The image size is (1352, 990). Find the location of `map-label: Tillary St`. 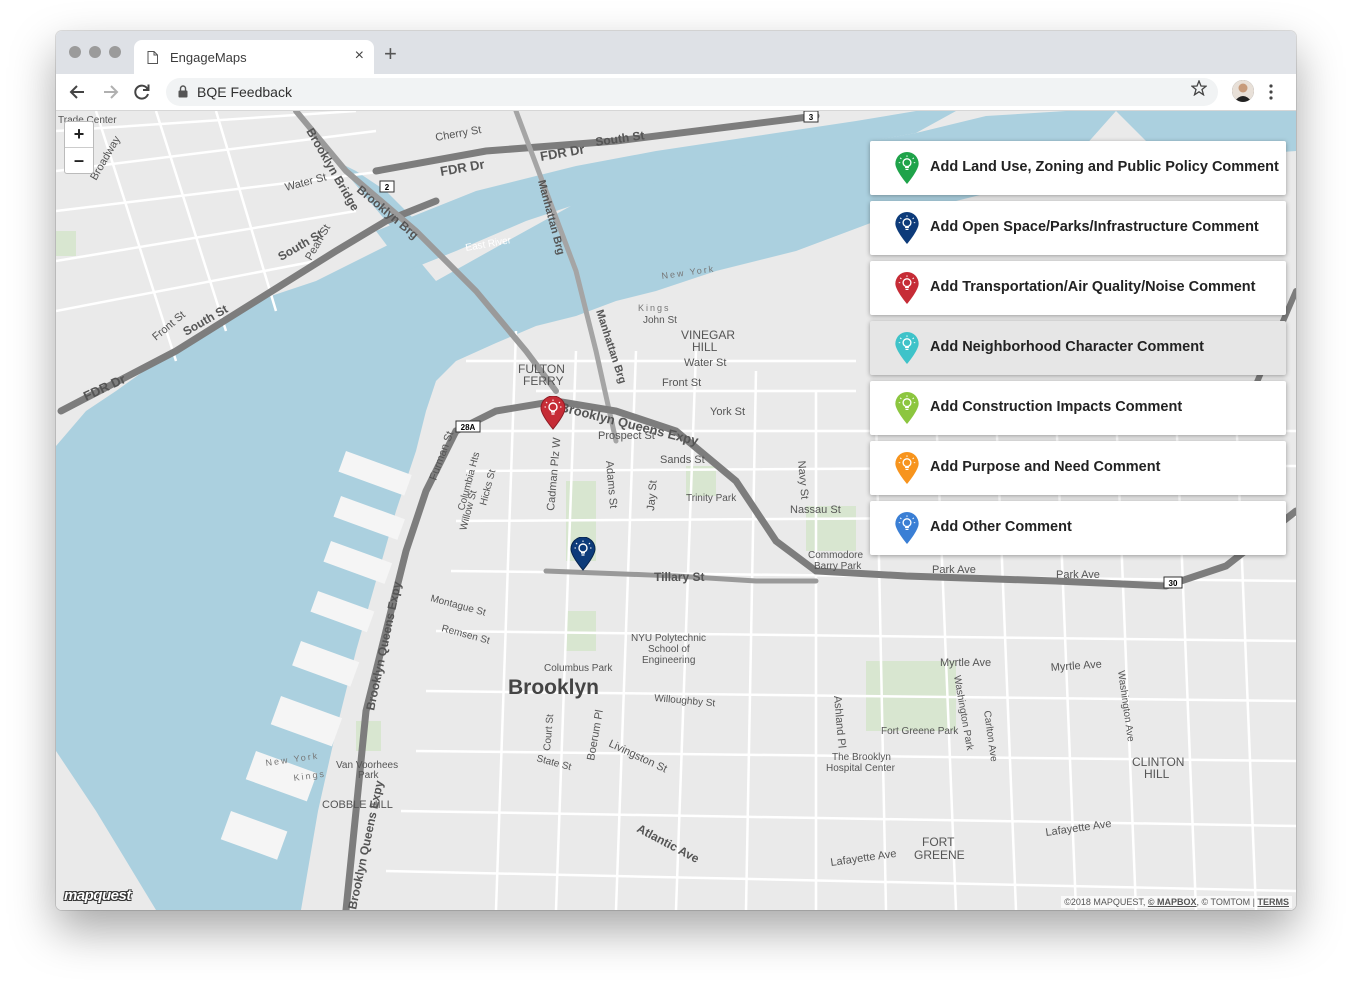

map-label: Tillary St is located at coordinates (679, 577).